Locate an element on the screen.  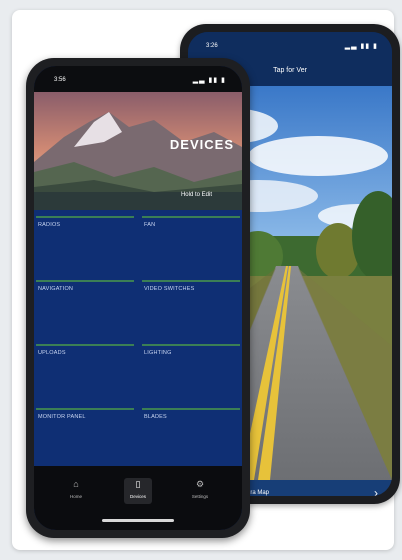
menu-item-label: UPLOADS is located at coordinates (52, 353).